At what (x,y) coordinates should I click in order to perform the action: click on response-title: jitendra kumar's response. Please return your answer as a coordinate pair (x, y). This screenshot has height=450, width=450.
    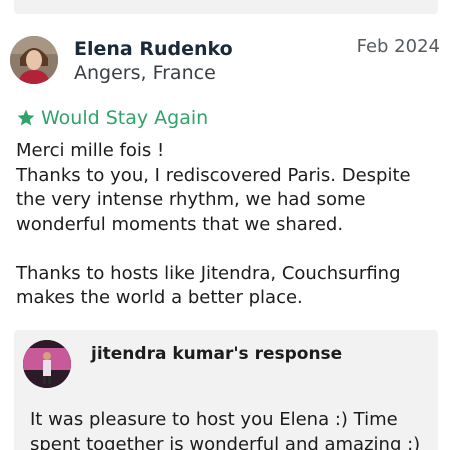
    Looking at the image, I should click on (217, 354).